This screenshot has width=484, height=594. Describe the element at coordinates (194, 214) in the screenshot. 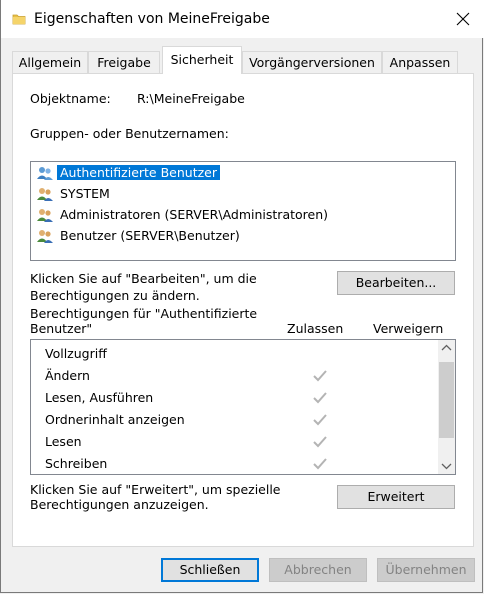

I see `user-name: Administratoren (SERVER\Administratoren)` at that location.